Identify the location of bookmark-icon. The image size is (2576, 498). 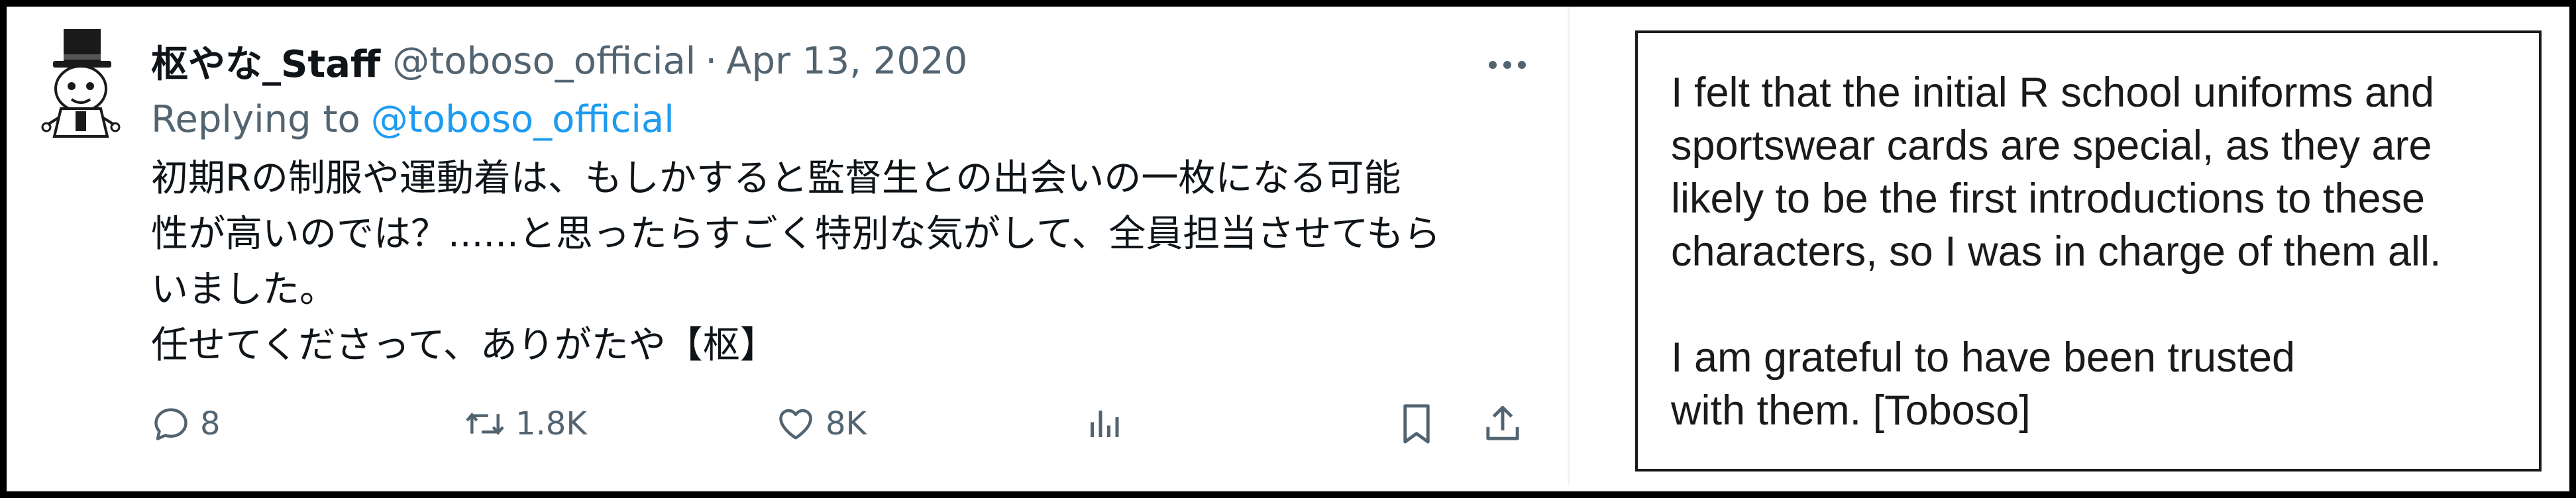
(1417, 424).